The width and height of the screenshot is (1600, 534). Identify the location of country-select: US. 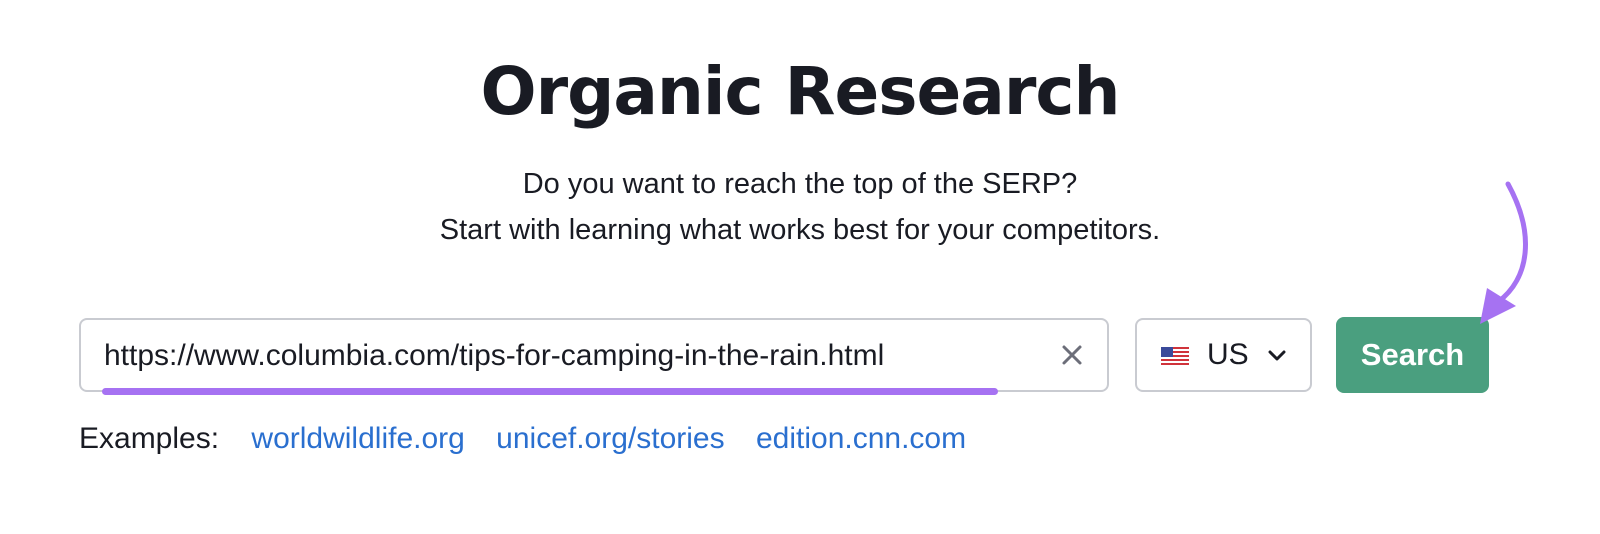
(1223, 355).